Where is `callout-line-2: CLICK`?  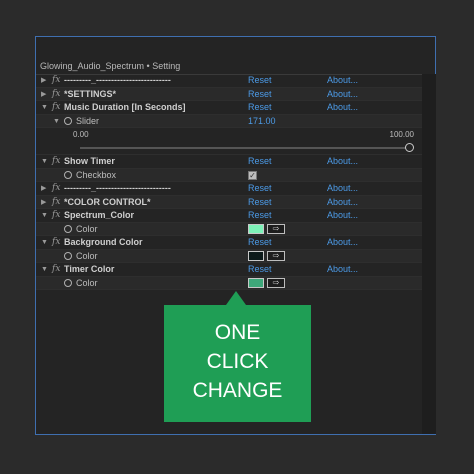
callout-line-2: CLICK is located at coordinates (237, 361).